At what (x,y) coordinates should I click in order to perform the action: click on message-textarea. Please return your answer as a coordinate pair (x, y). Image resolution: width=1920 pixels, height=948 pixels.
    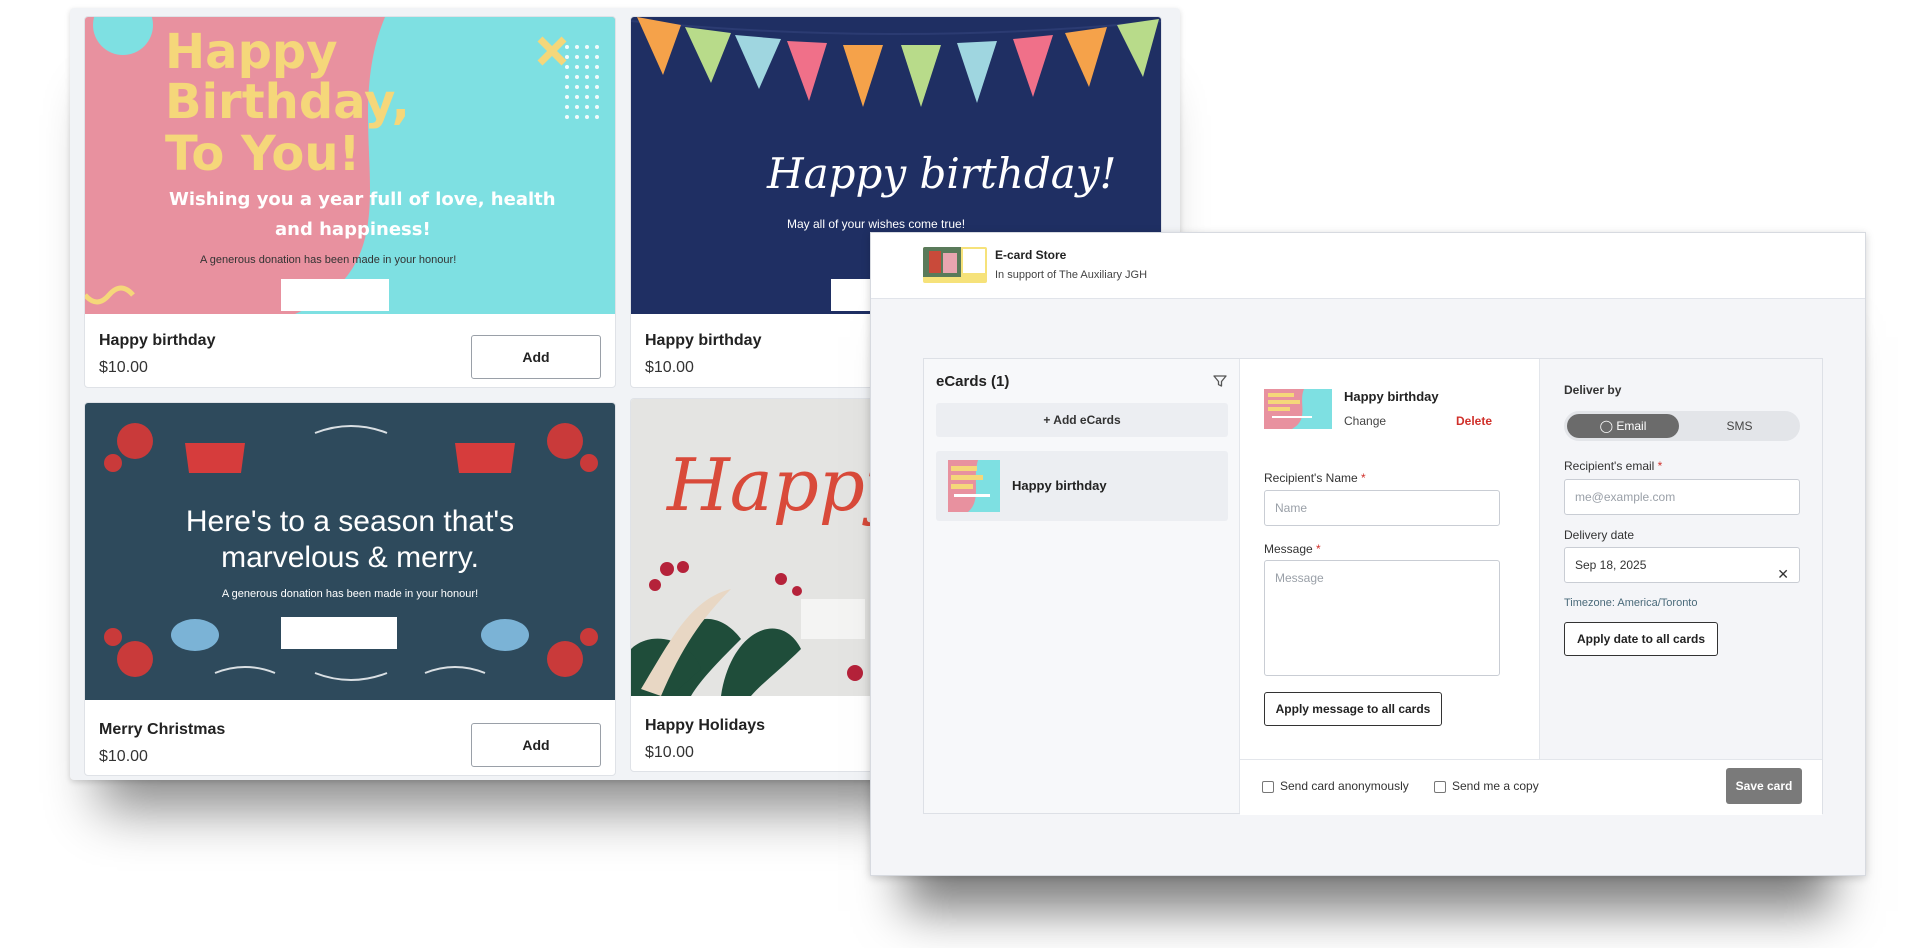
    Looking at the image, I should click on (1382, 618).